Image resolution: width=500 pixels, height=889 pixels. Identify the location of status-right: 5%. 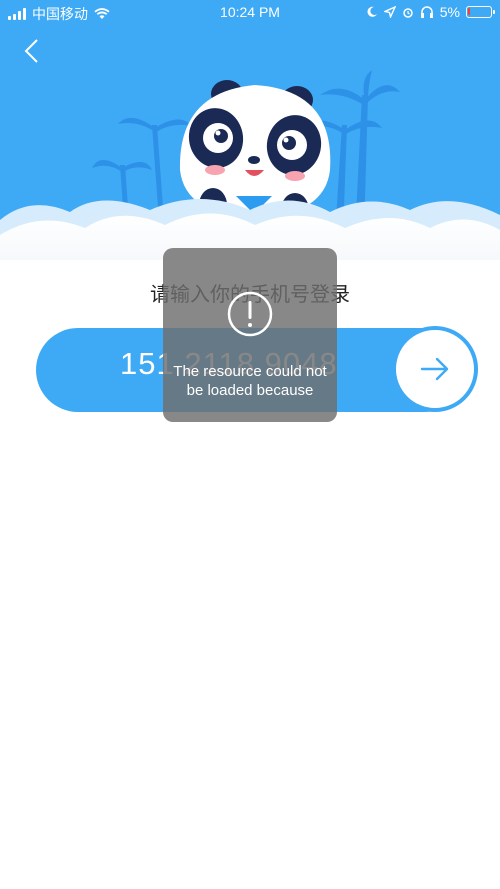
(430, 12).